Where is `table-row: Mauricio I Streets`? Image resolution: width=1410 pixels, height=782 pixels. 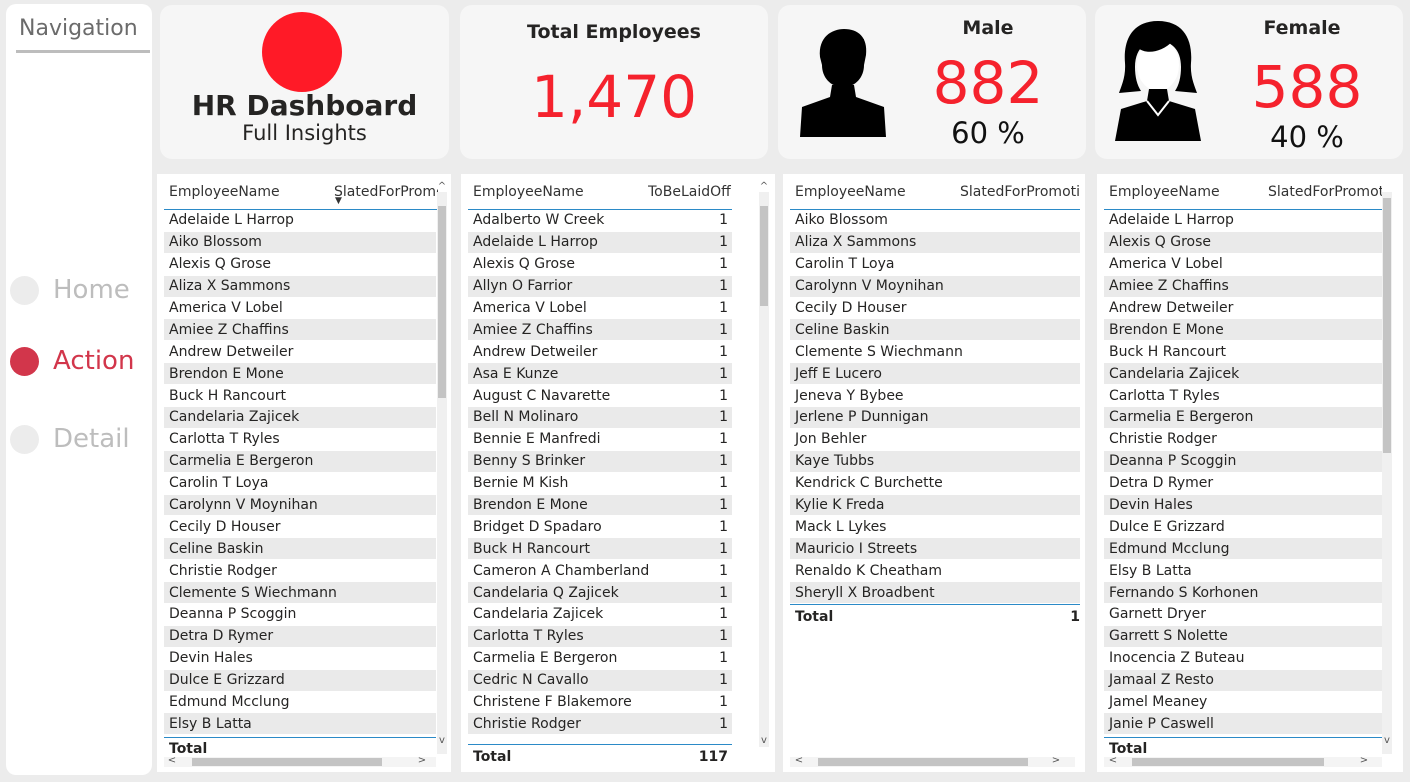 table-row: Mauricio I Streets is located at coordinates (935, 549).